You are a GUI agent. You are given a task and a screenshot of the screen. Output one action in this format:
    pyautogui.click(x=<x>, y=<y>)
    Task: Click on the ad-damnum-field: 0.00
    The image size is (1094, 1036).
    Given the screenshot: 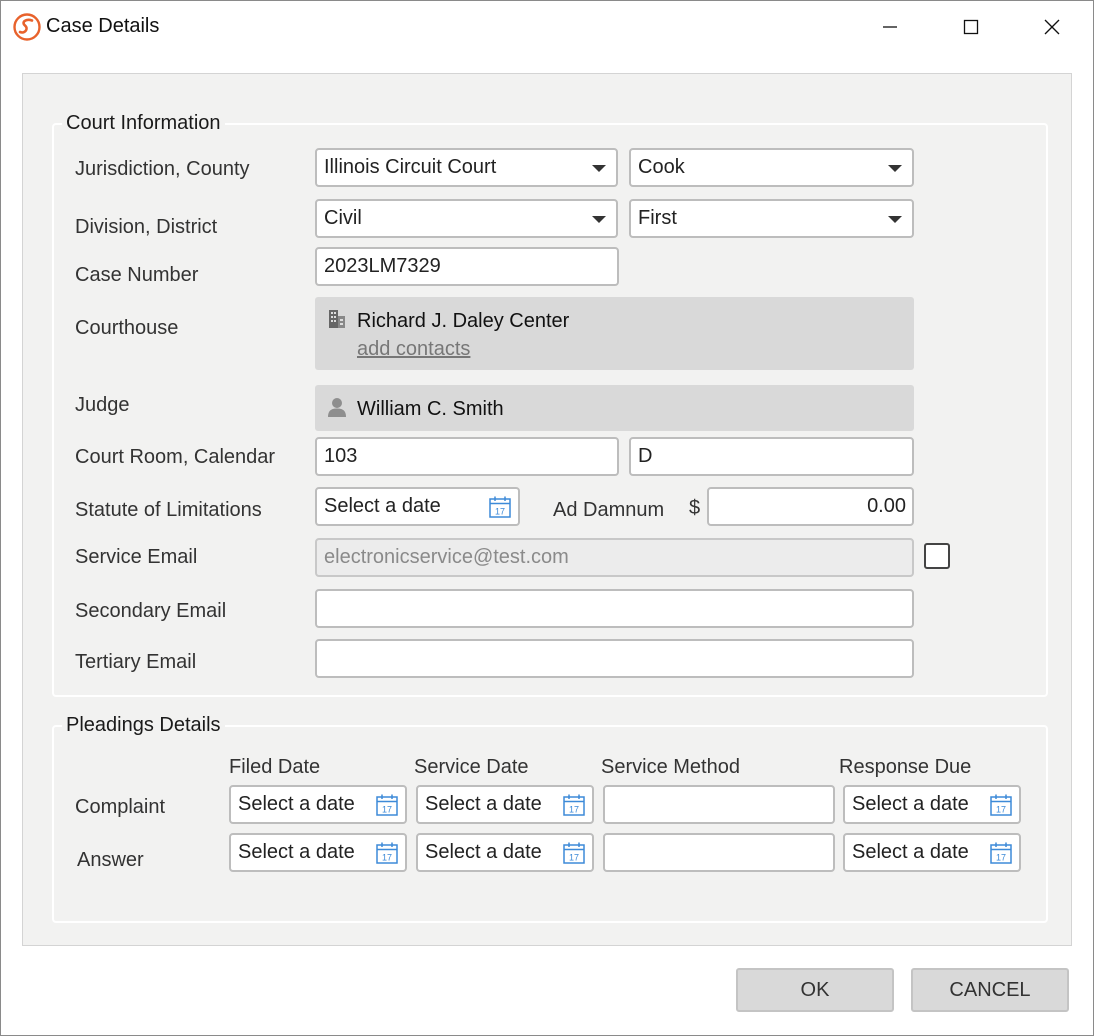 What is the action you would take?
    pyautogui.click(x=810, y=506)
    